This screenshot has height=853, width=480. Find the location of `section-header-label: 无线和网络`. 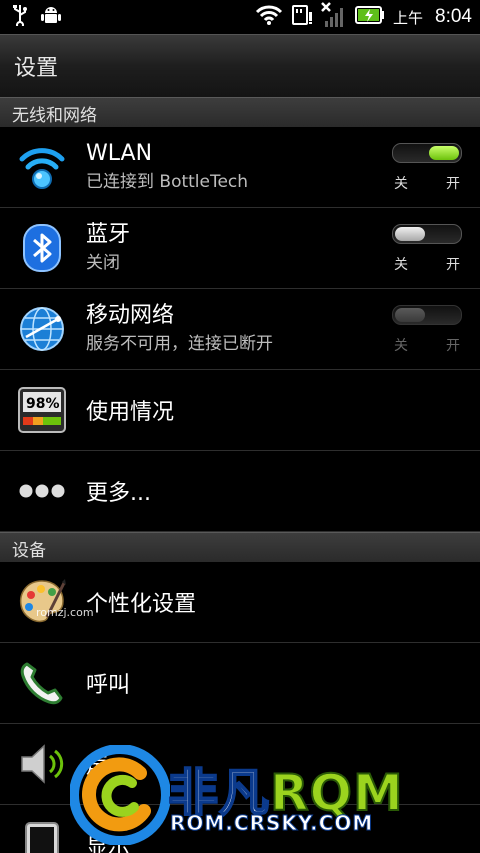

section-header-label: 无线和网络 is located at coordinates (54, 115).